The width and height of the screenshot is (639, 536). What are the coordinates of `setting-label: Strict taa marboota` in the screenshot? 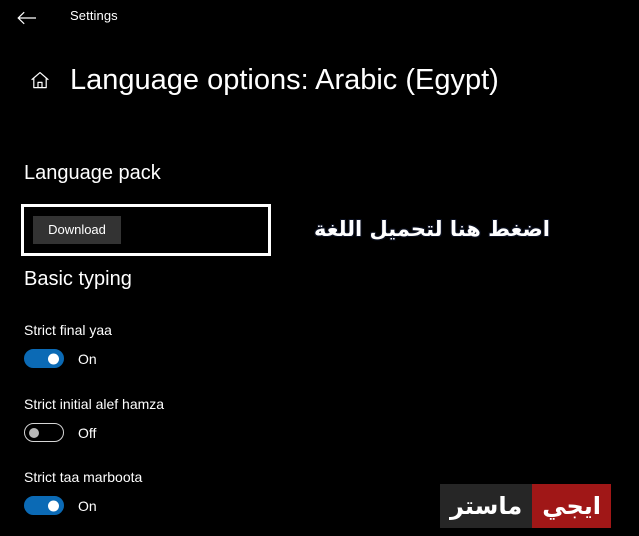 It's located at (83, 477).